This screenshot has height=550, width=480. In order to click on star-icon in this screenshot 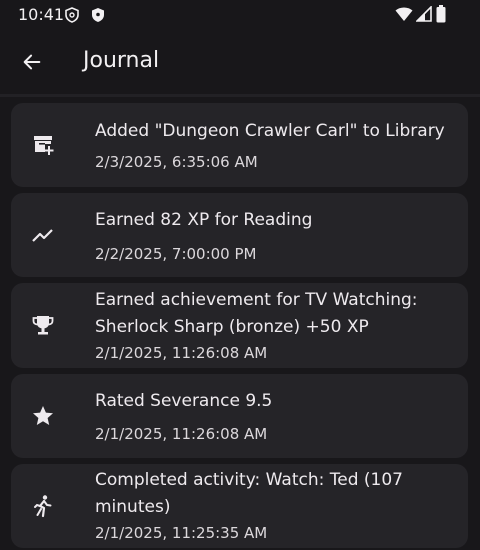, I will do `click(43, 415)`.